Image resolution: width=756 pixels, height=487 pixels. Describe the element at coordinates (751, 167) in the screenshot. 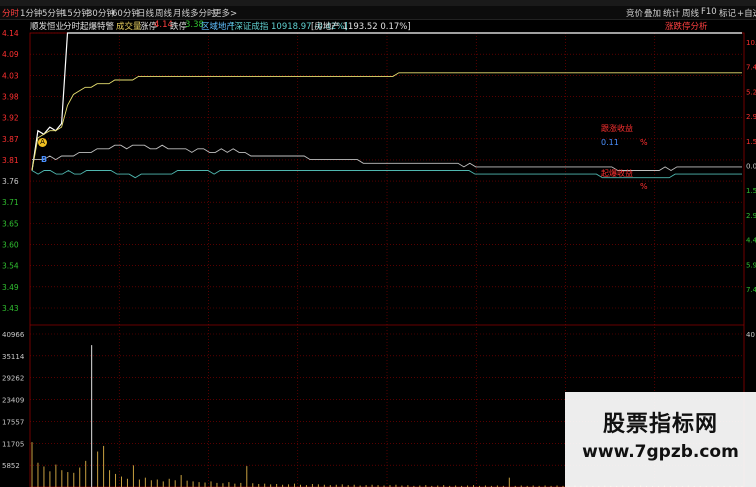

I see `pct-tick-label: 0.0` at that location.